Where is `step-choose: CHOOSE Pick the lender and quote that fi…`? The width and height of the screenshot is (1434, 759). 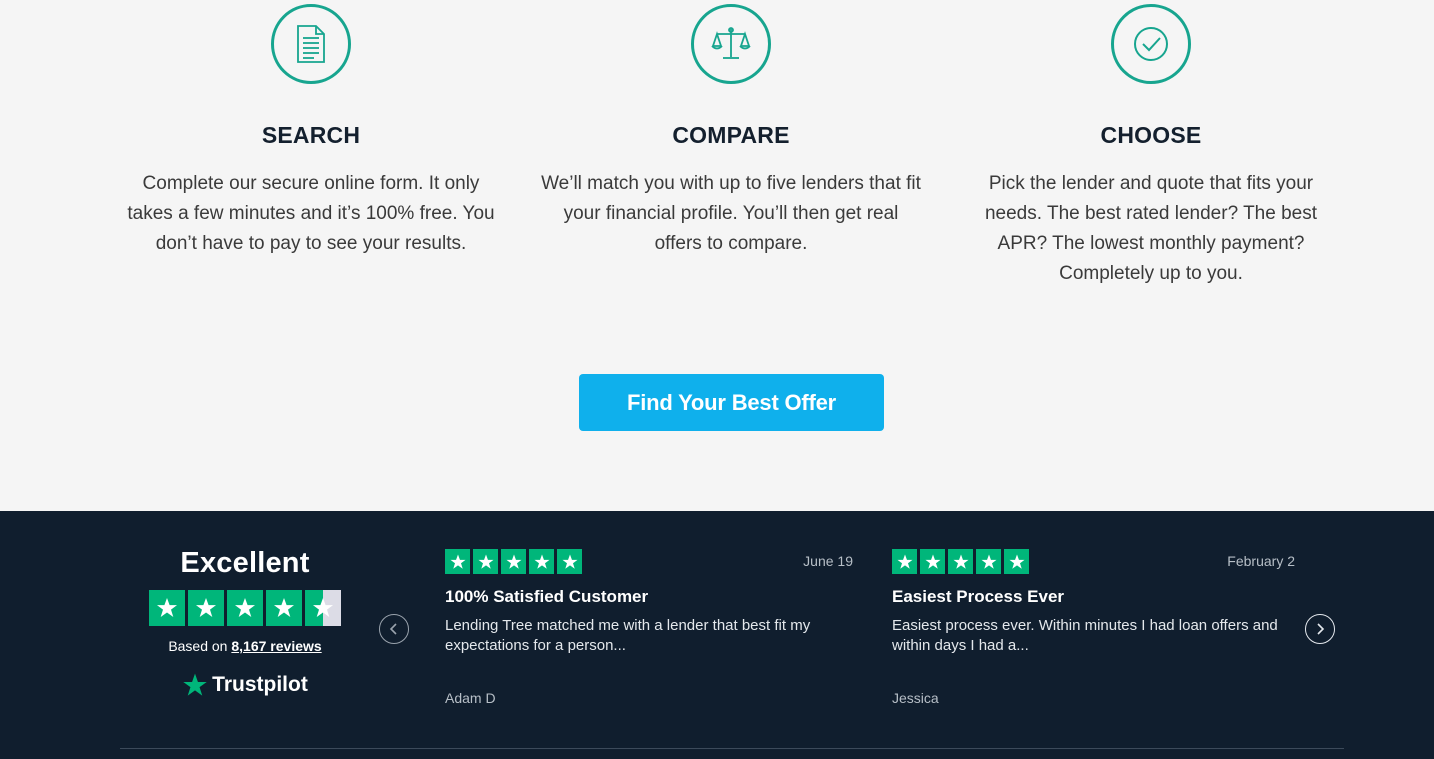
step-choose: CHOOSE Pick the lender and quote that fi… is located at coordinates (1151, 144).